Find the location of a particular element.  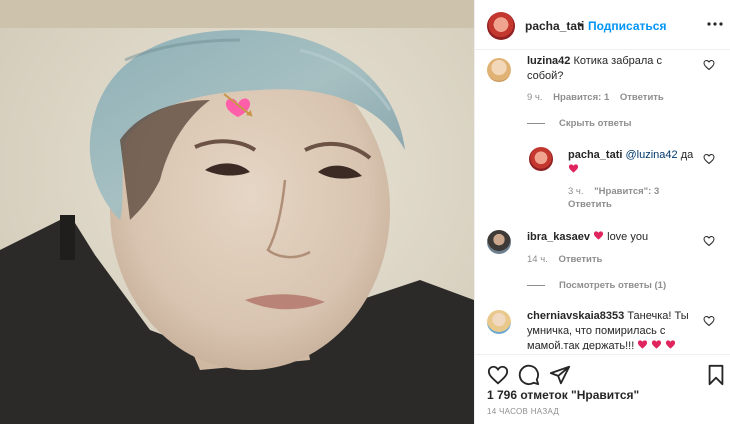

reply-time: 3 ч. is located at coordinates (576, 191).